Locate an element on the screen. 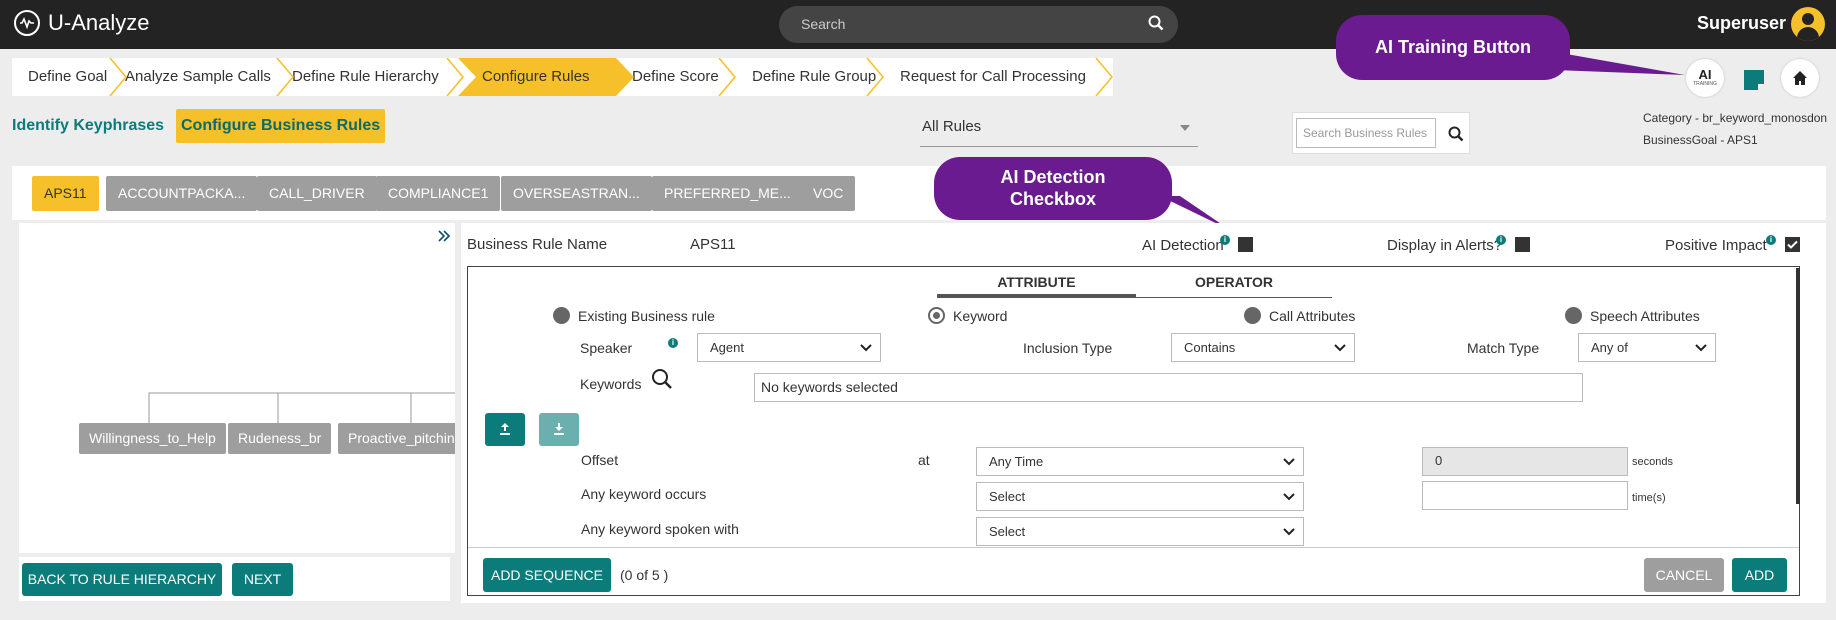  chip-voc: VOC is located at coordinates (828, 193).